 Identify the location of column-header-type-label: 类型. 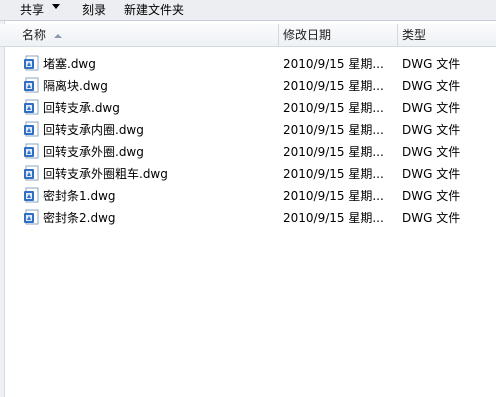
(414, 35).